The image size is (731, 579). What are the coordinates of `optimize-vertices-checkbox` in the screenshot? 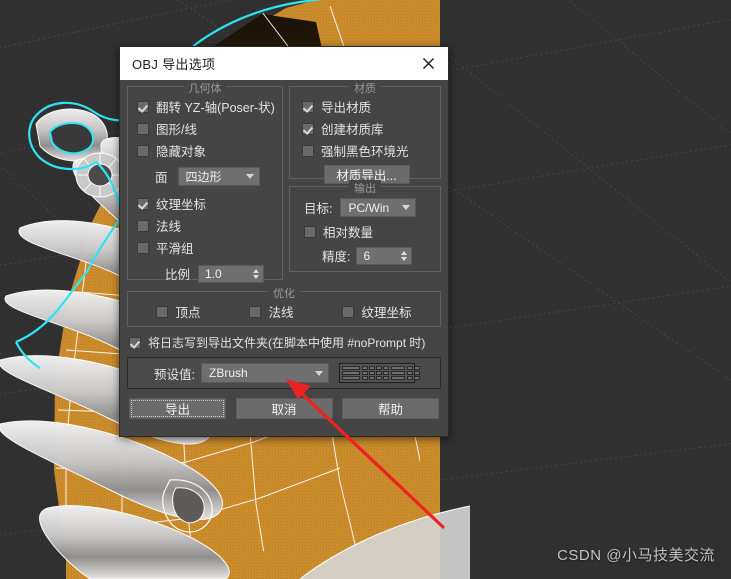 It's located at (162, 311).